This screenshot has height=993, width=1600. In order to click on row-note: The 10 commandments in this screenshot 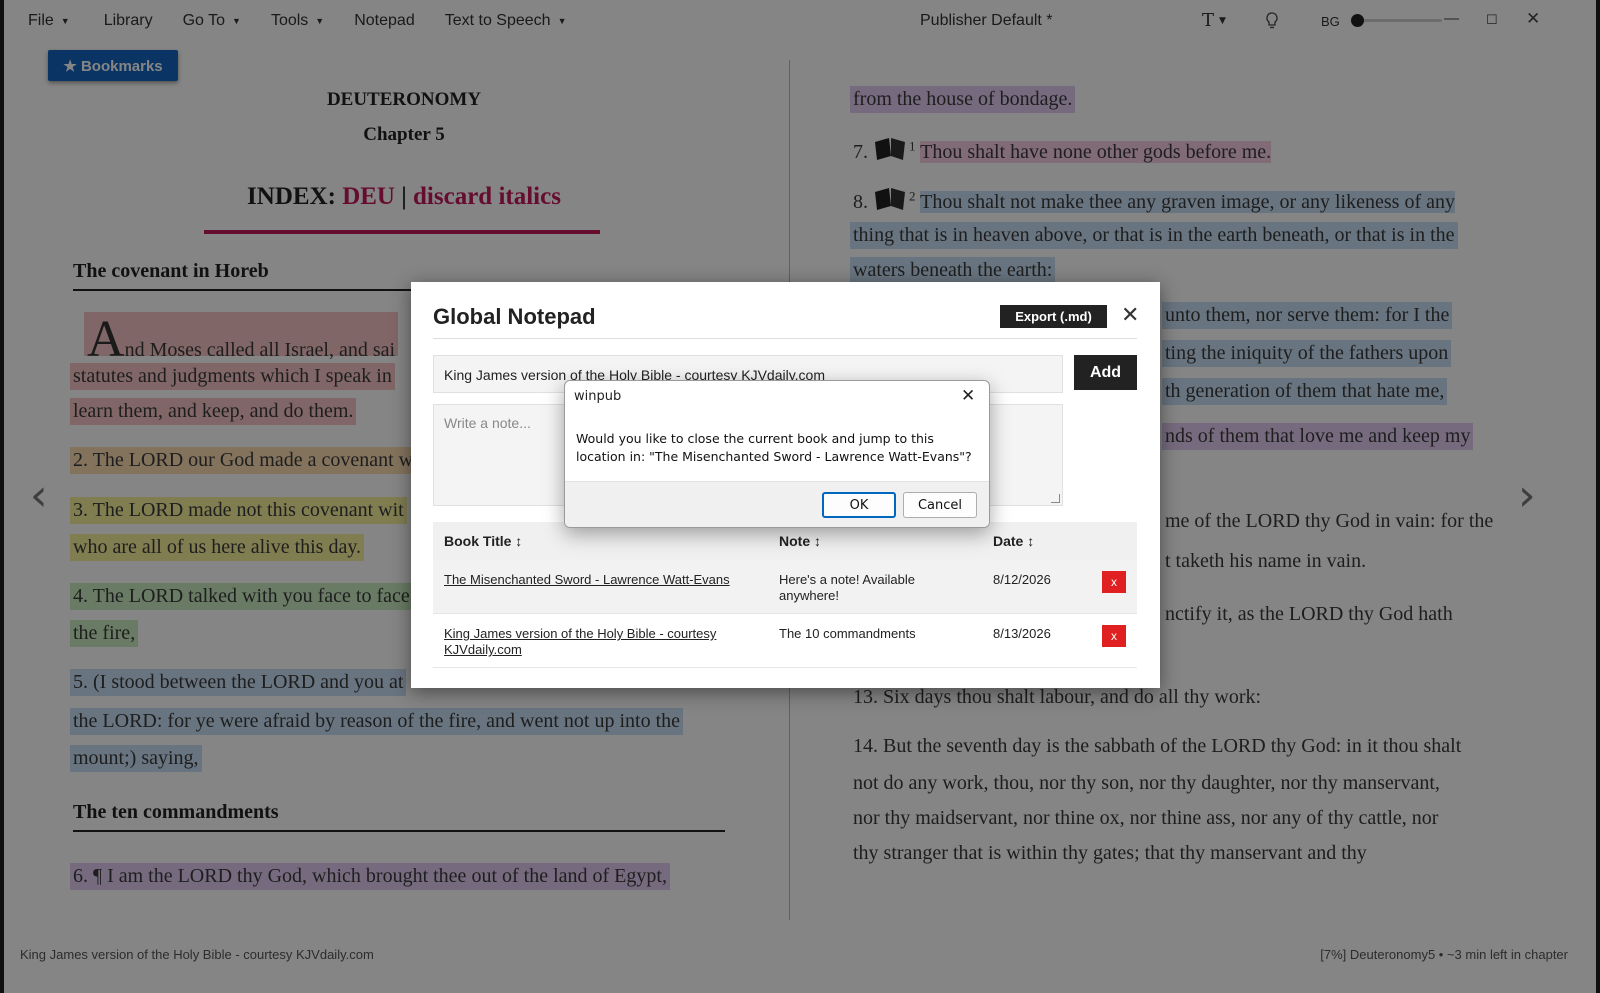, I will do `click(847, 633)`.